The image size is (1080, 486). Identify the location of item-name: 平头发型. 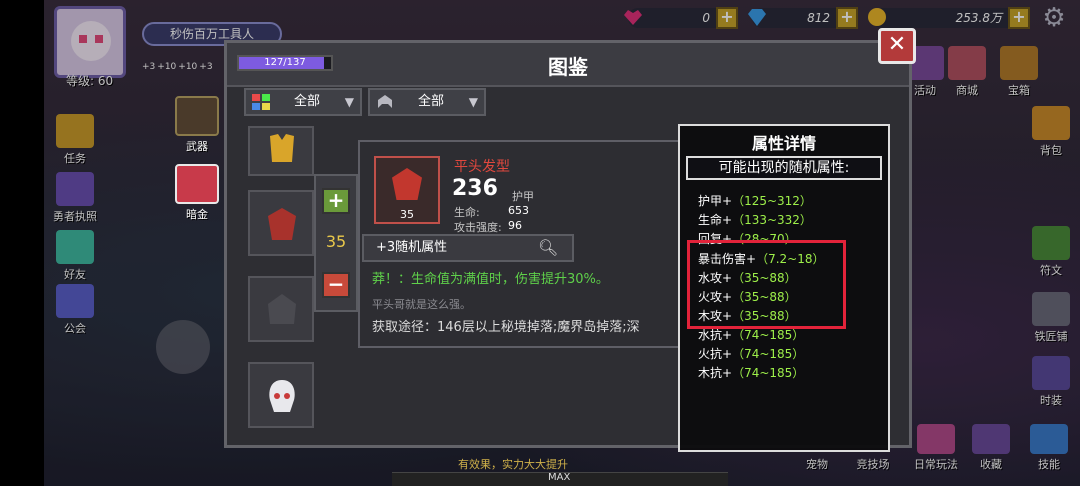
(482, 167).